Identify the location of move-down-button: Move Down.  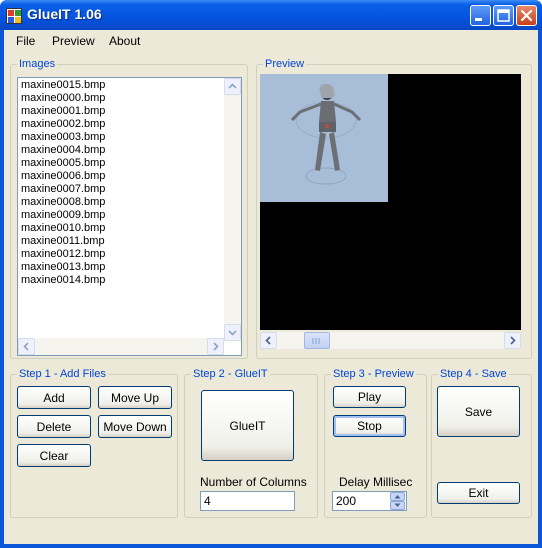
(135, 426).